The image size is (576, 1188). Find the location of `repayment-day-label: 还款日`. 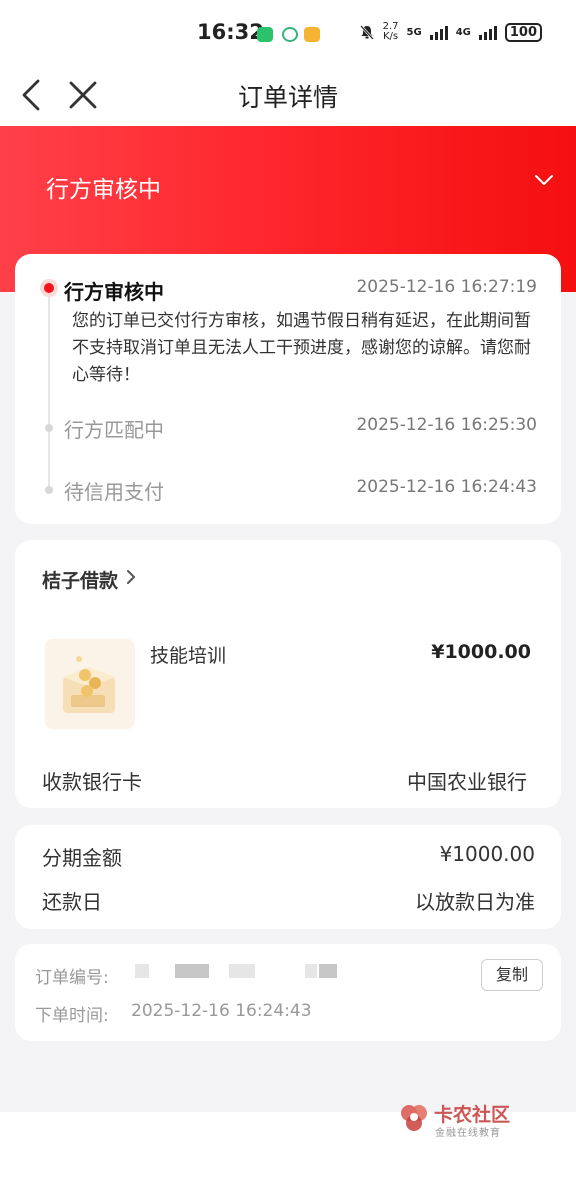

repayment-day-label: 还款日 is located at coordinates (72, 902).